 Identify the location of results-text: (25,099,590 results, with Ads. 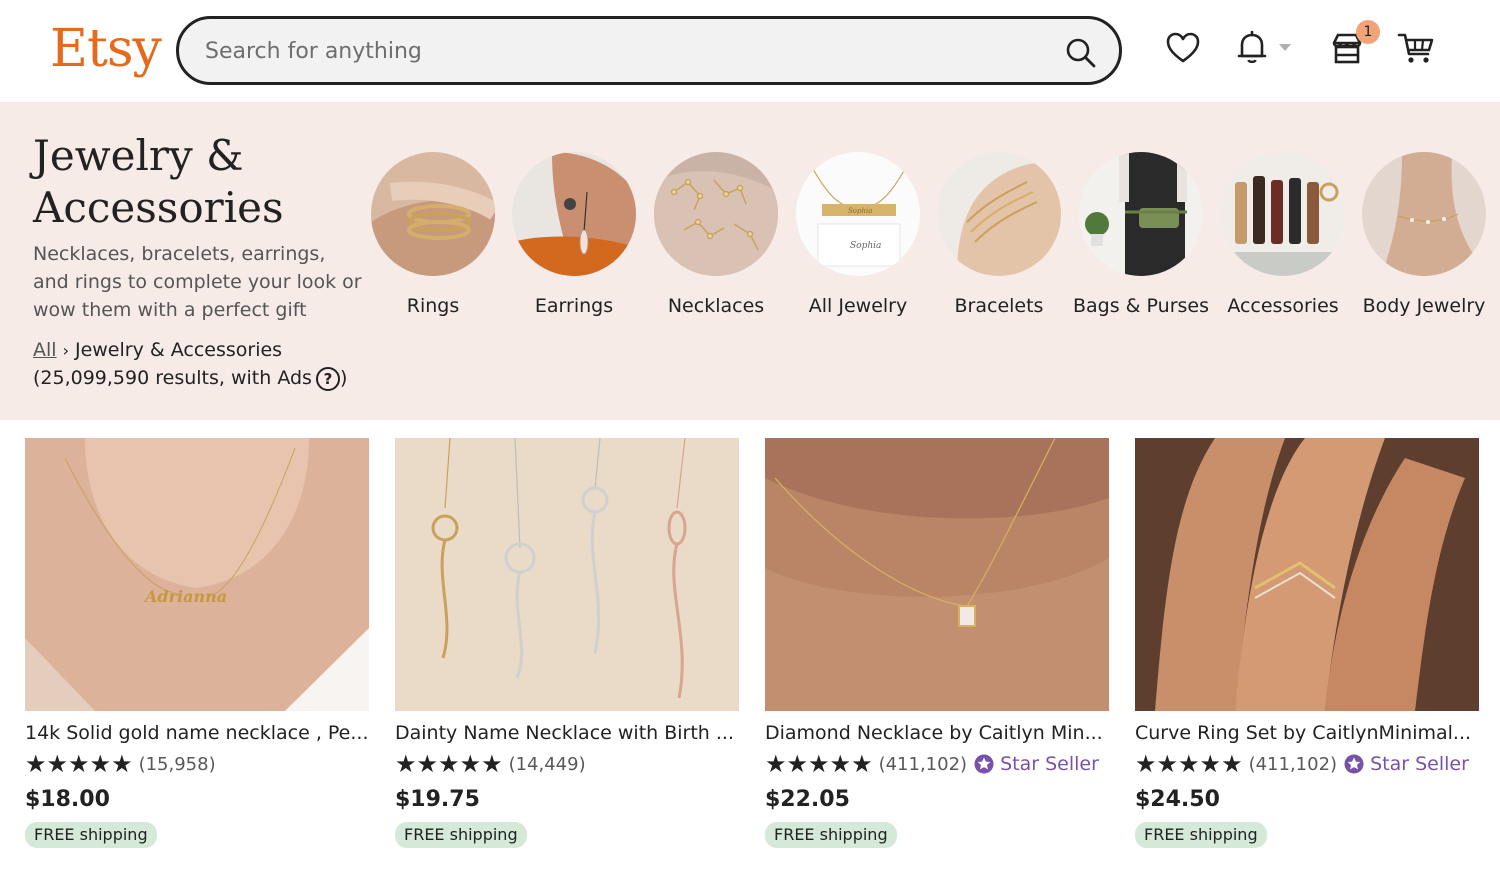
(172, 378).